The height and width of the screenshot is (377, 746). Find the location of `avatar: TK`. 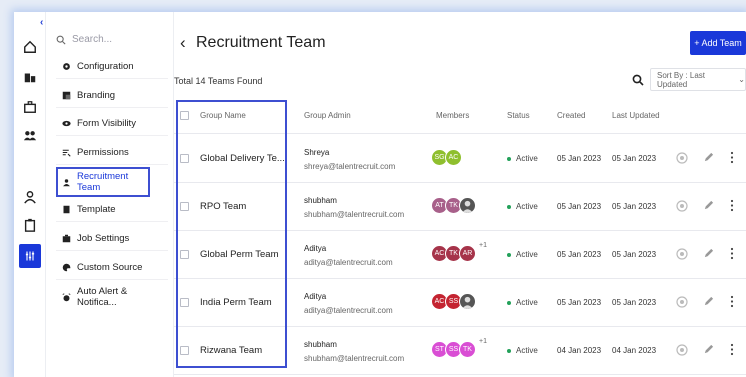

avatar: TK is located at coordinates (467, 349).